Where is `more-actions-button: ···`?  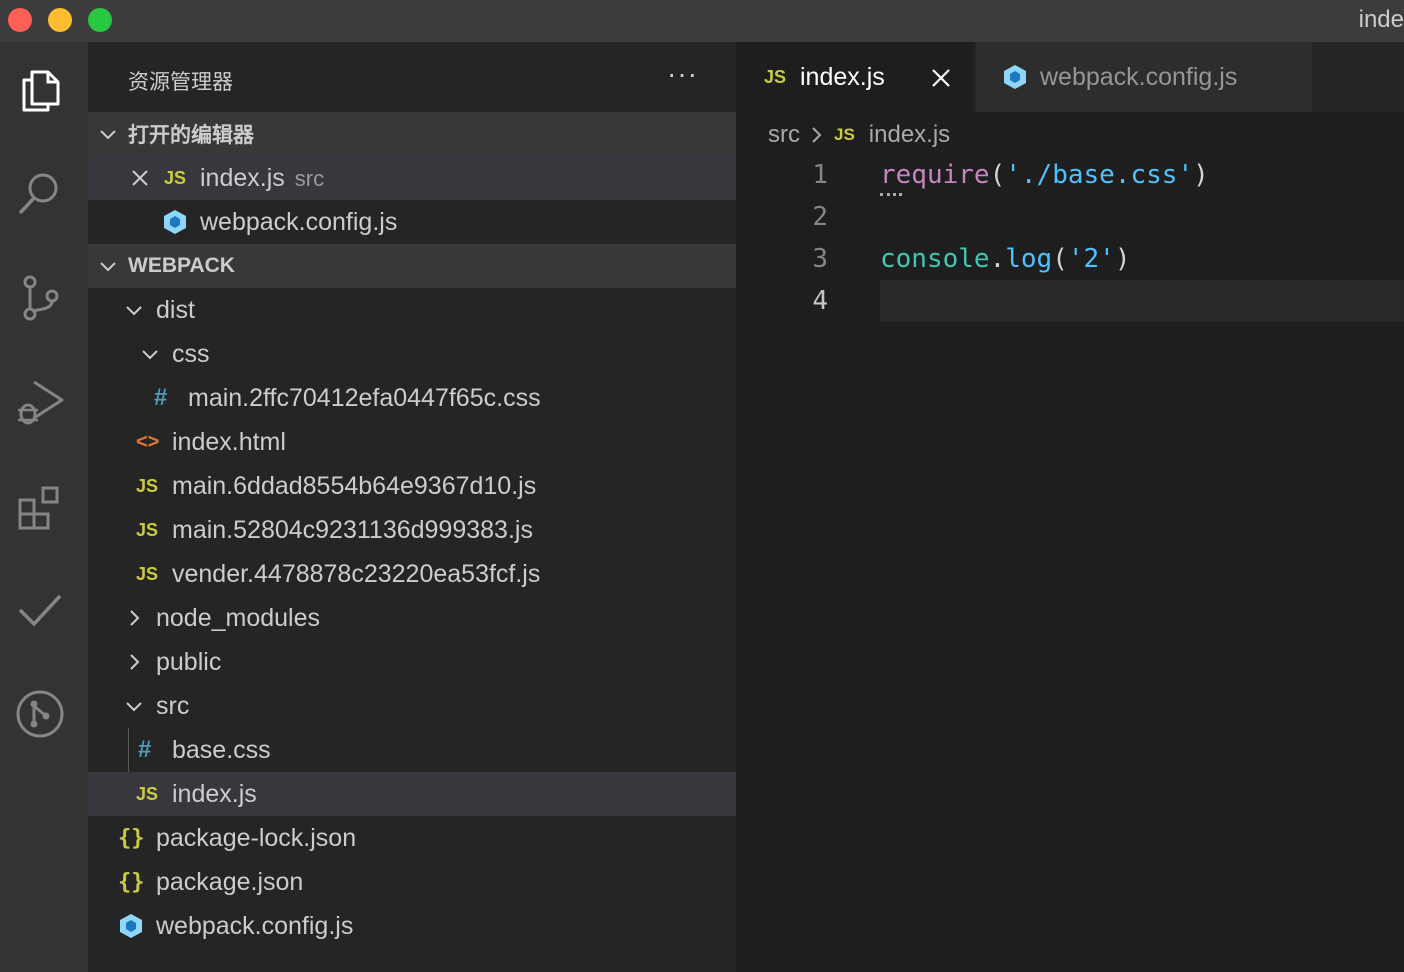 more-actions-button: ··· is located at coordinates (682, 74).